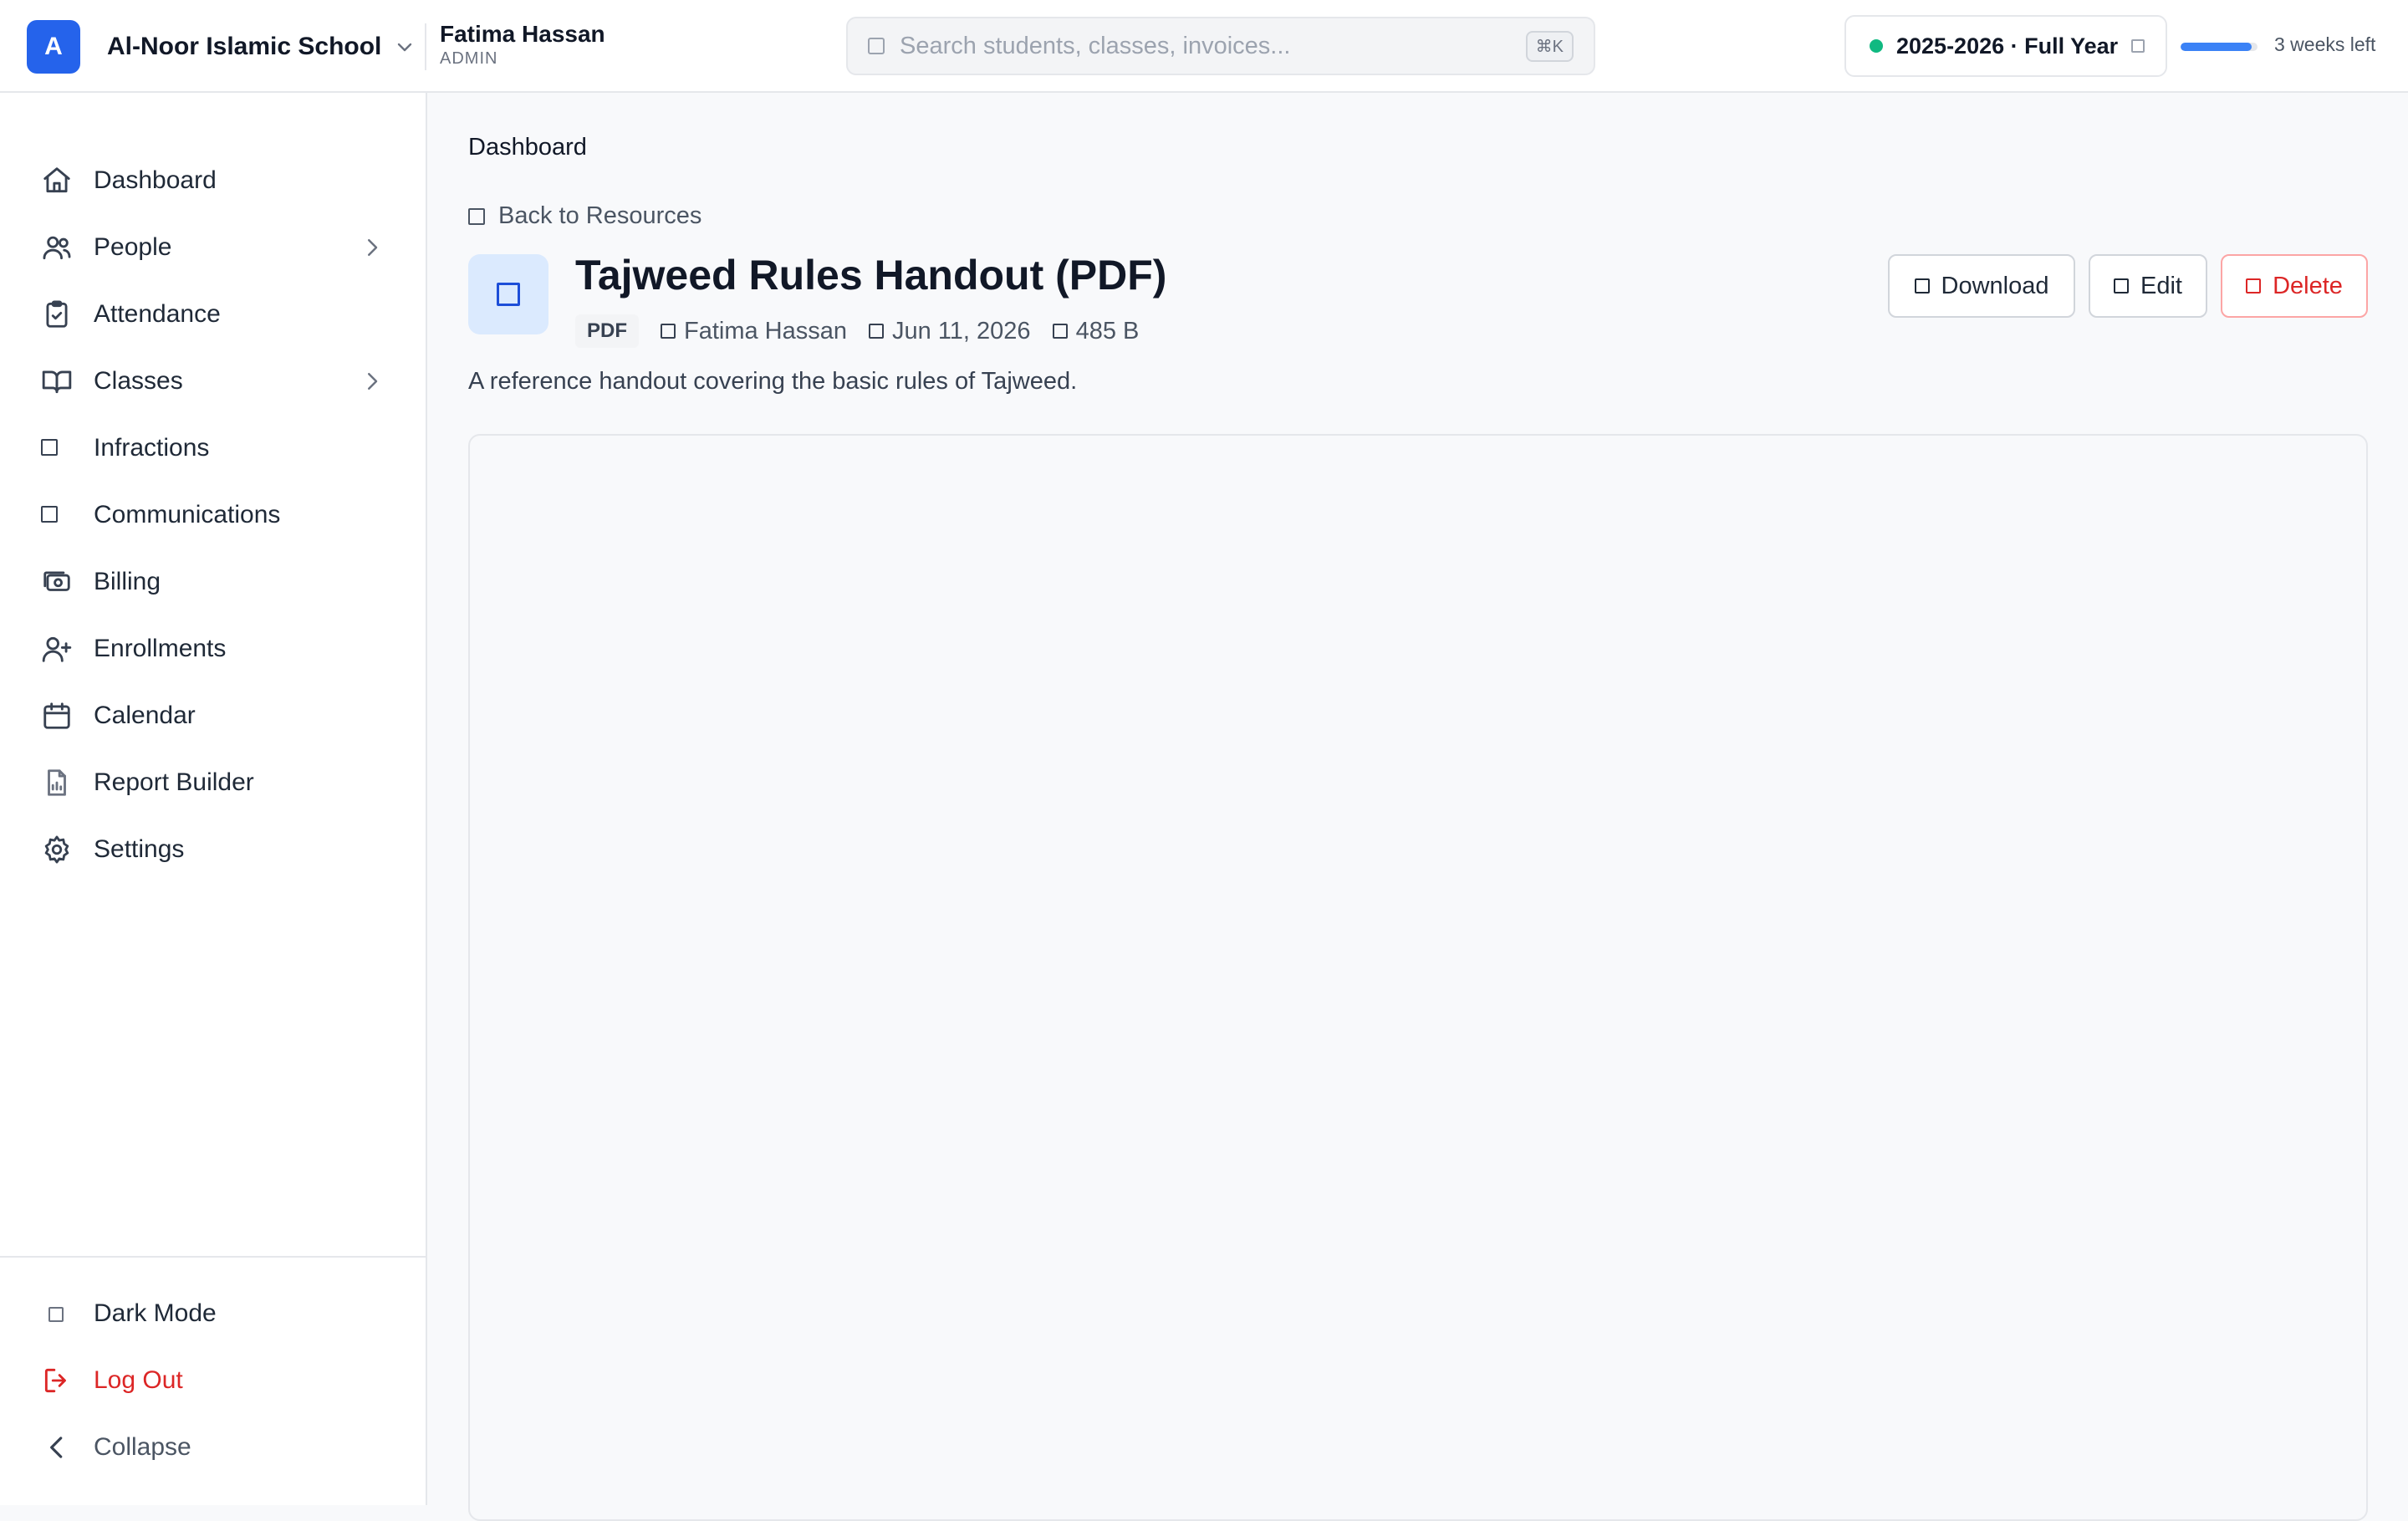 This screenshot has width=2408, height=1521. Describe the element at coordinates (213, 1380) in the screenshot. I see `logout-button: Log Out` at that location.